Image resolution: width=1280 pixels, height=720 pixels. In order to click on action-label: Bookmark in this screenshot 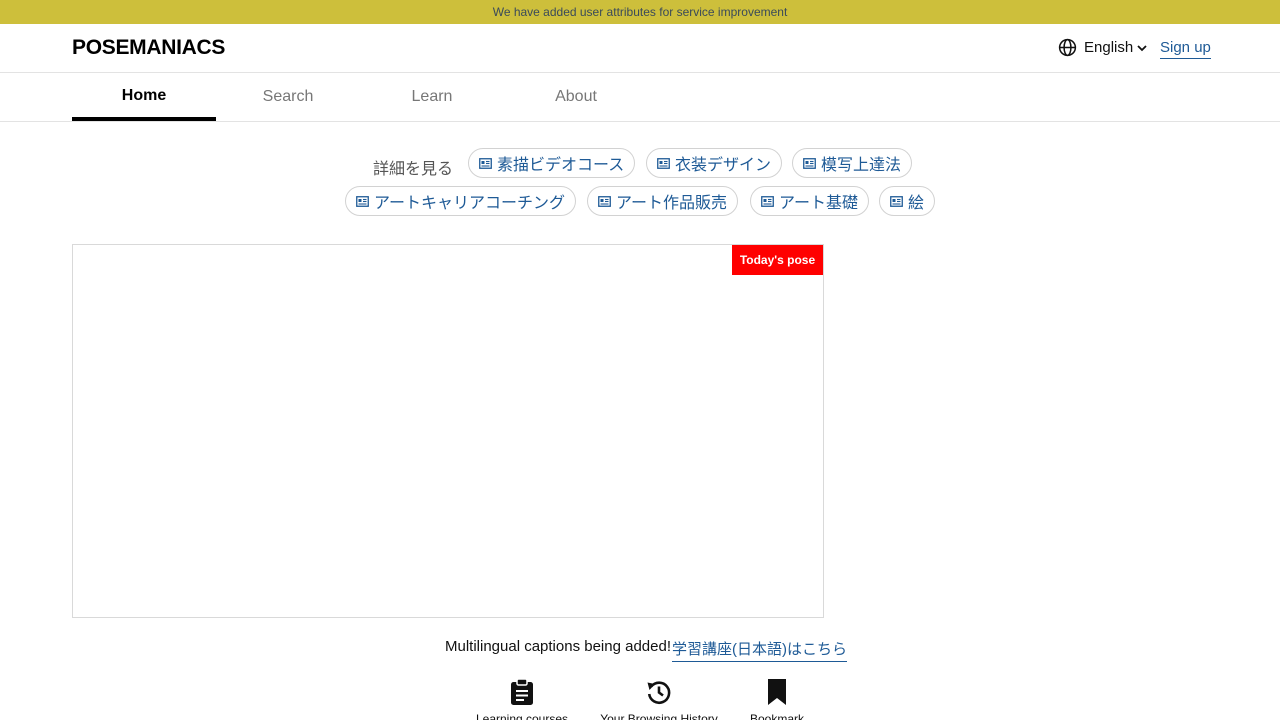, I will do `click(777, 716)`.